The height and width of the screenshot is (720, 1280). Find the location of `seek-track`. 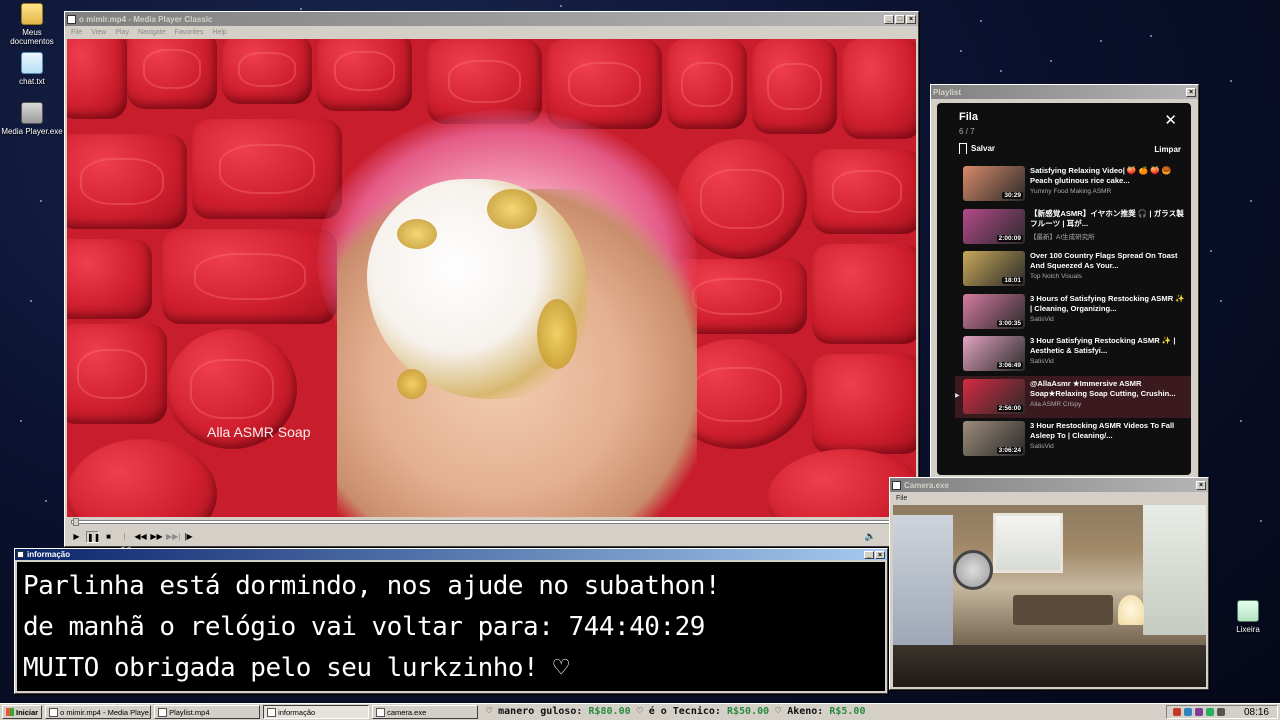

seek-track is located at coordinates (491, 522).